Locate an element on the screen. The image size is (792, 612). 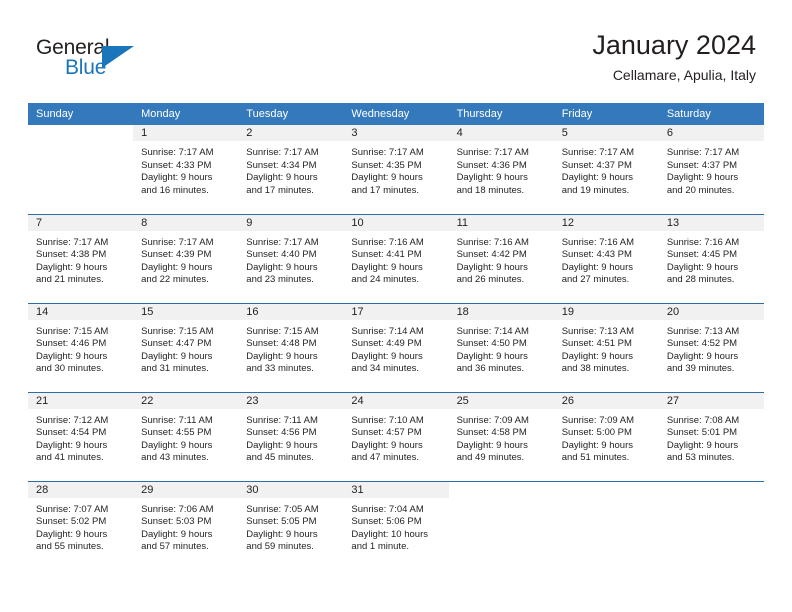
triangle-flag-icon is located at coordinates (118, 57).